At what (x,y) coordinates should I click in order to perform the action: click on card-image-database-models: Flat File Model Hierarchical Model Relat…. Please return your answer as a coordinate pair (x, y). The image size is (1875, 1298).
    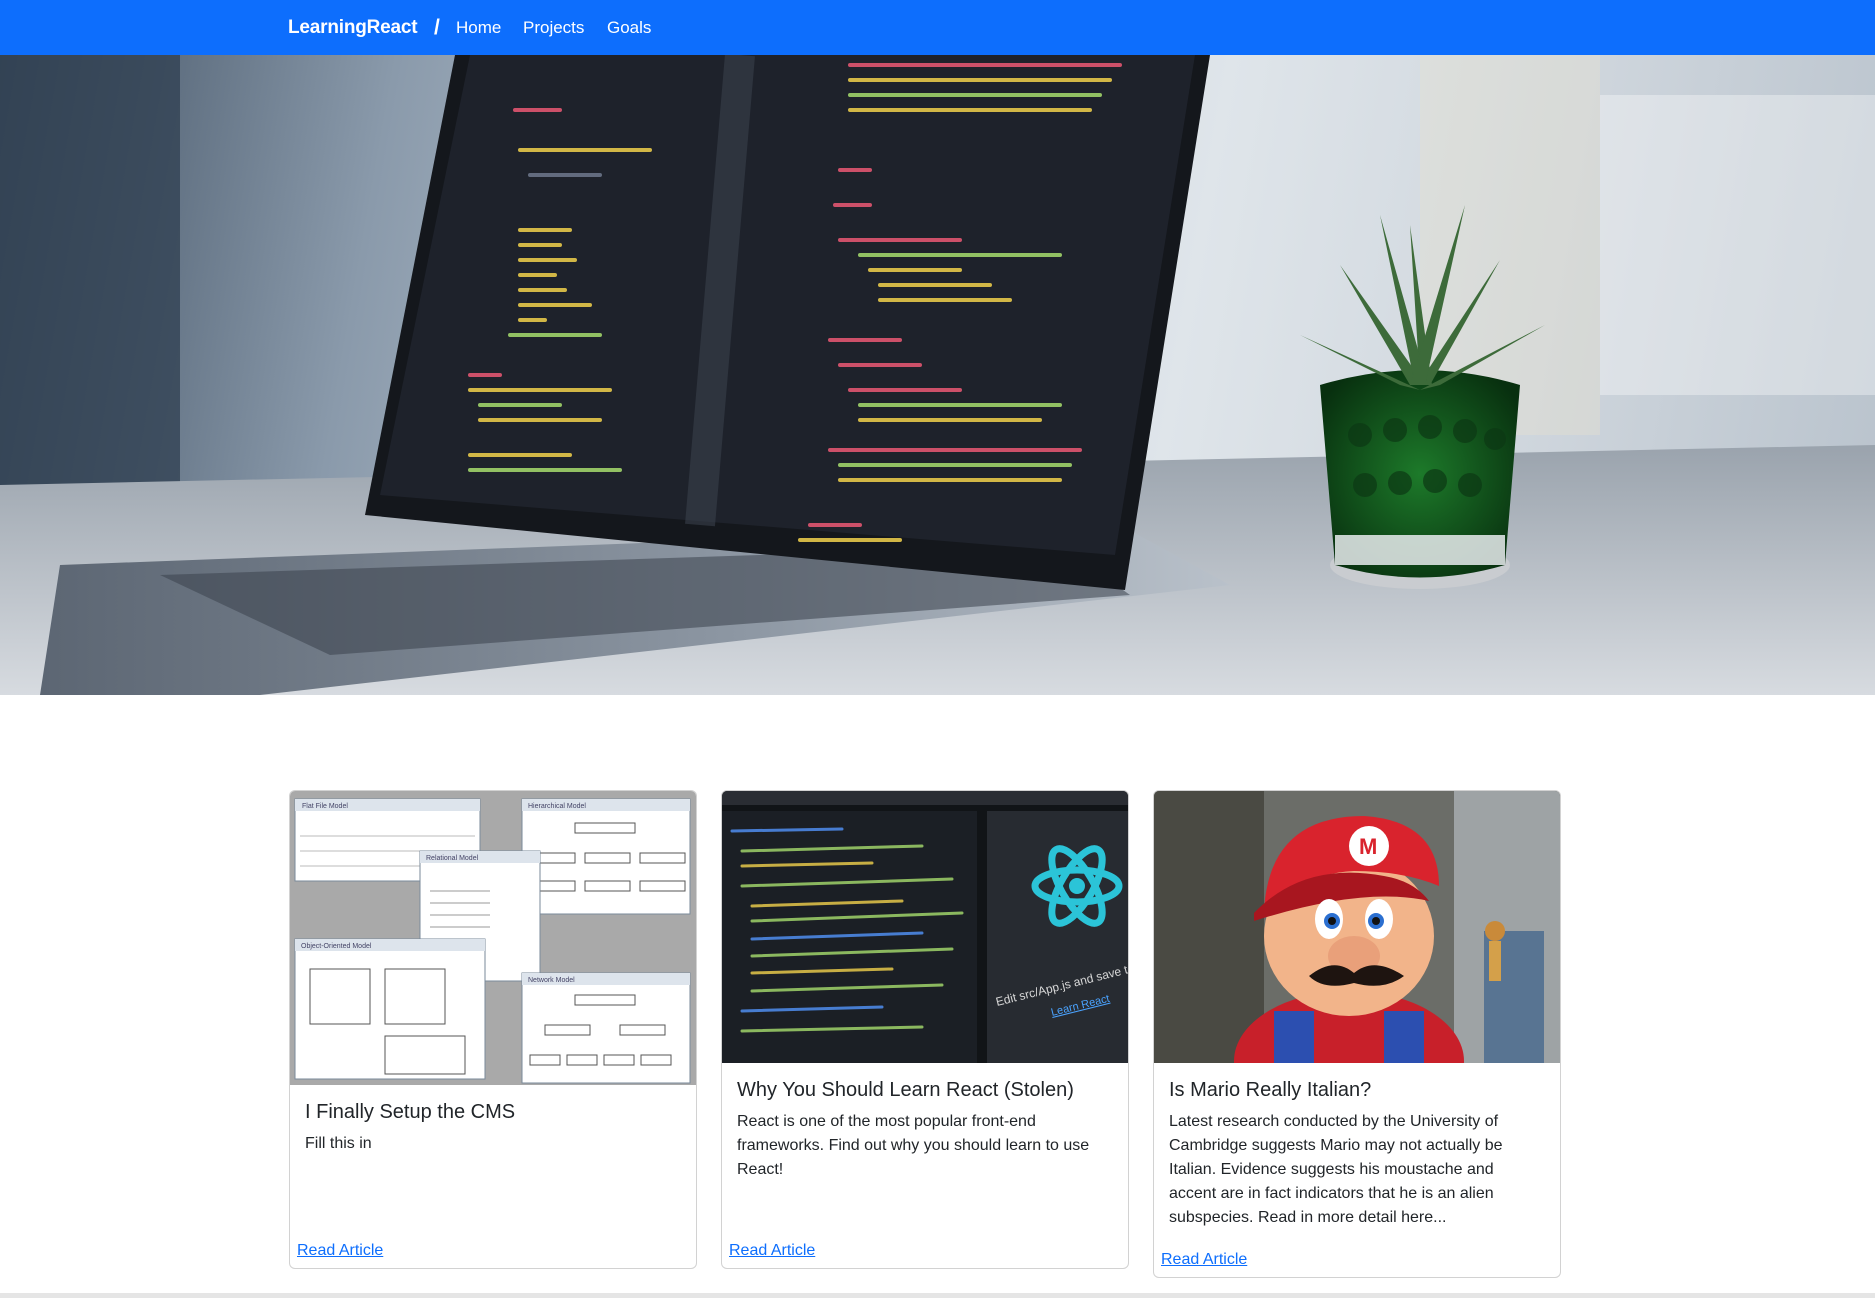
    Looking at the image, I should click on (493, 938).